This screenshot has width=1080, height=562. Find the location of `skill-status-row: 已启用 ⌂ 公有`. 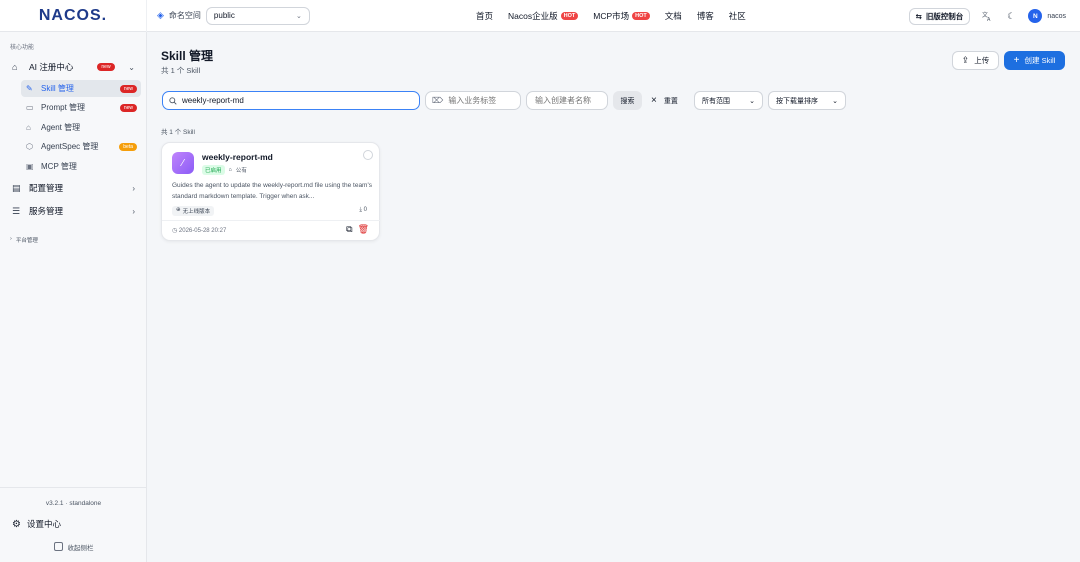

skill-status-row: 已启用 ⌂ 公有 is located at coordinates (224, 170).